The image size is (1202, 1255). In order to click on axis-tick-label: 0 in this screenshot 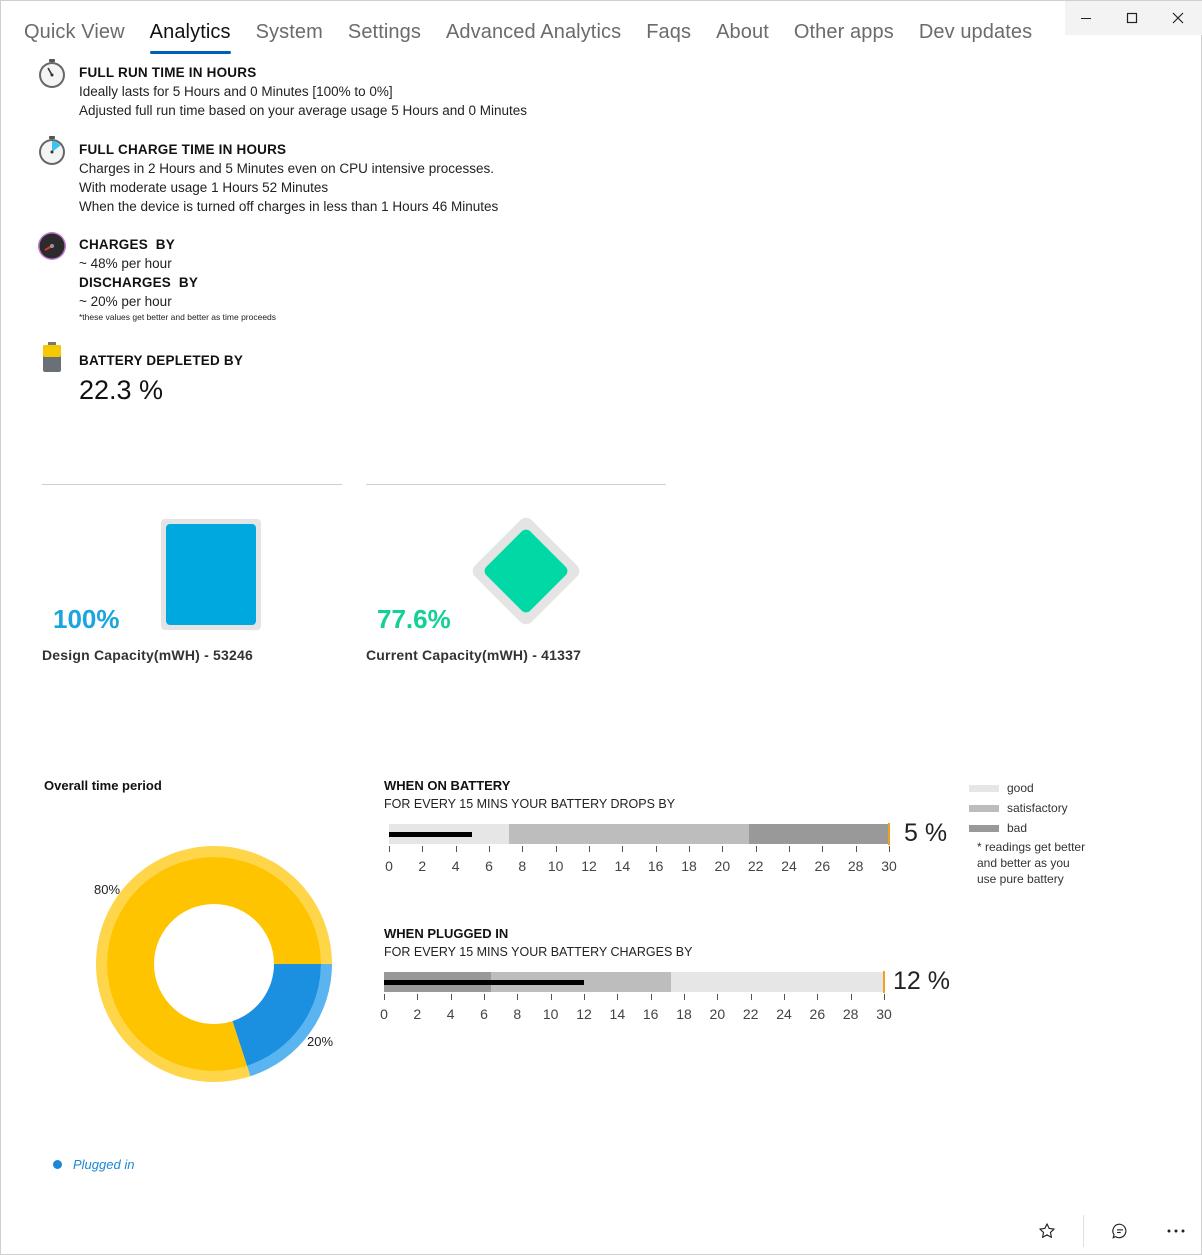, I will do `click(389, 866)`.